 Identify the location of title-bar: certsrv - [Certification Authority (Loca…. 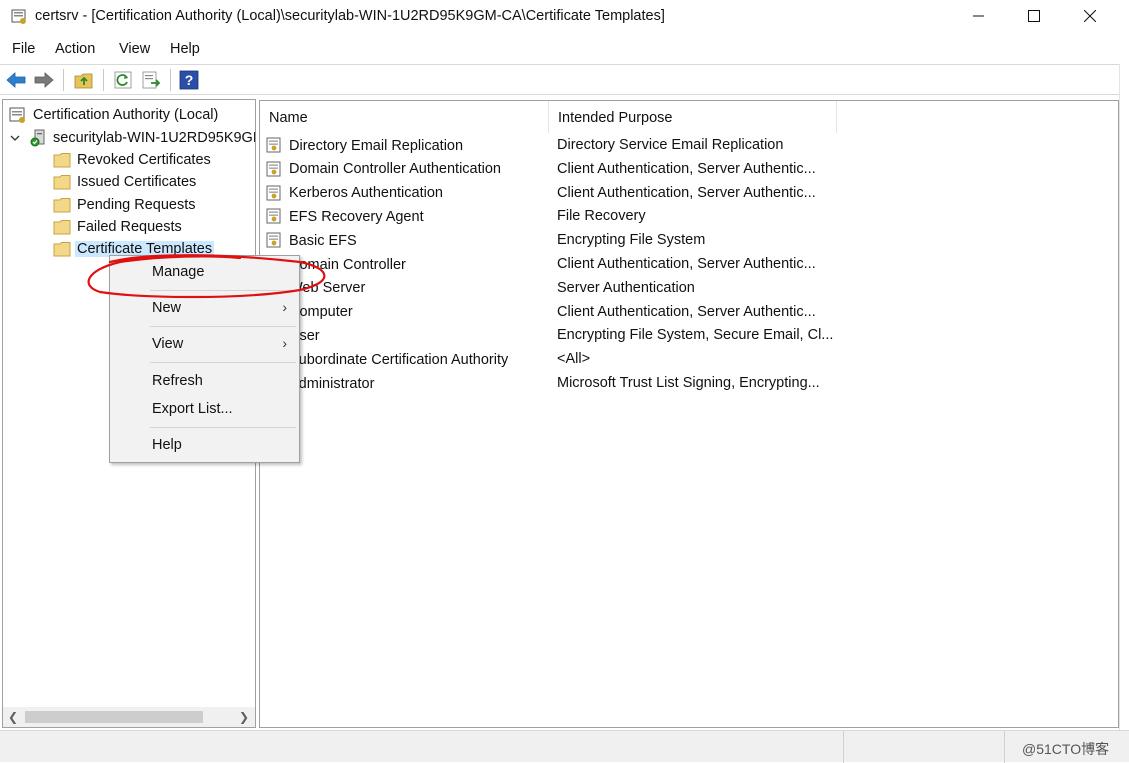
(564, 17).